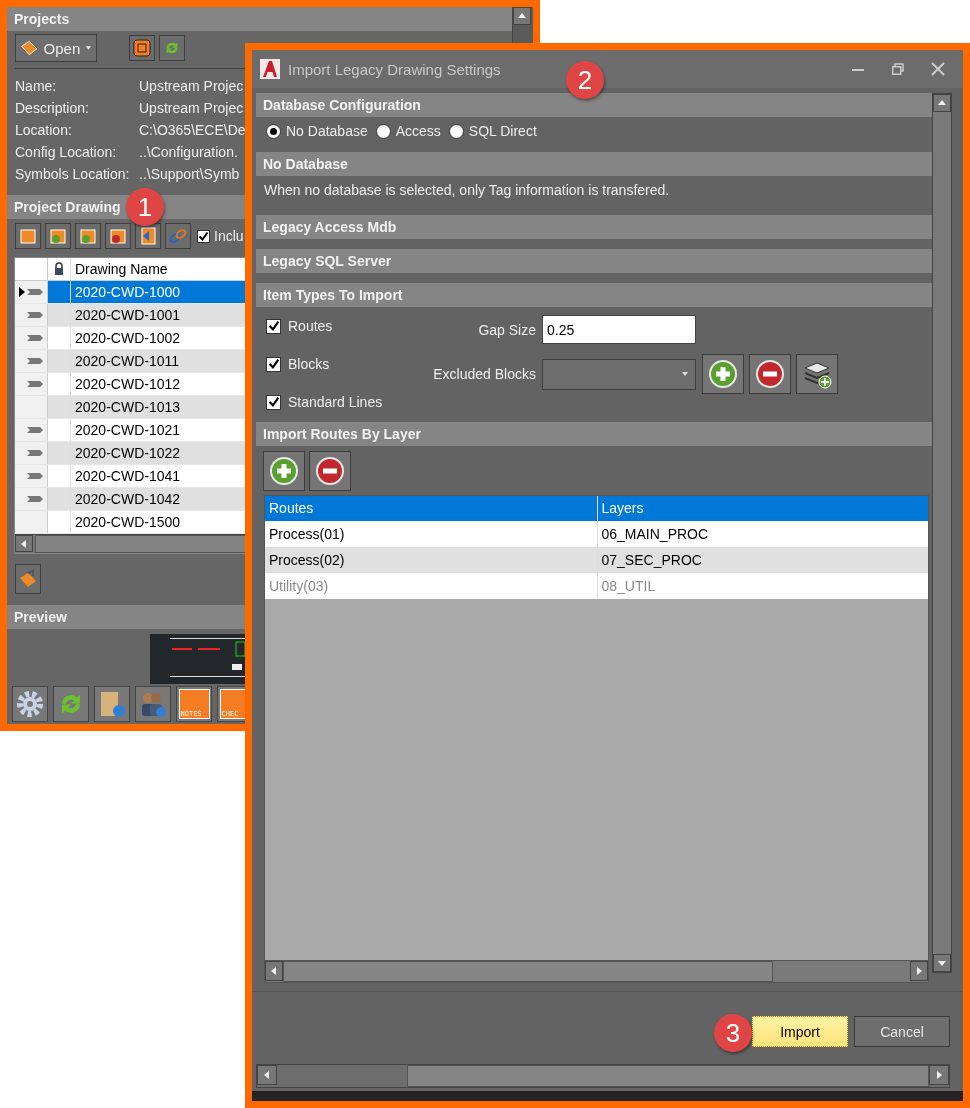 This screenshot has width=970, height=1108. Describe the element at coordinates (594, 261) in the screenshot. I see `section-header: Legacy SQL Server` at that location.